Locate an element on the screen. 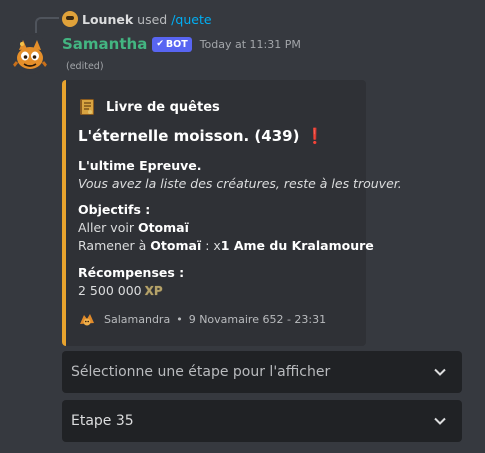 The height and width of the screenshot is (453, 485). objective-item: 1 Ame du Kralamoure is located at coordinates (297, 245).